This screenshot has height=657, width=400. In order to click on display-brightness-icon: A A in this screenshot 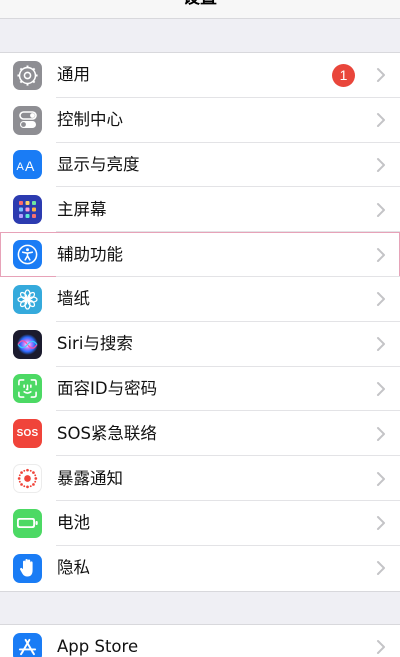, I will do `click(27, 165)`.